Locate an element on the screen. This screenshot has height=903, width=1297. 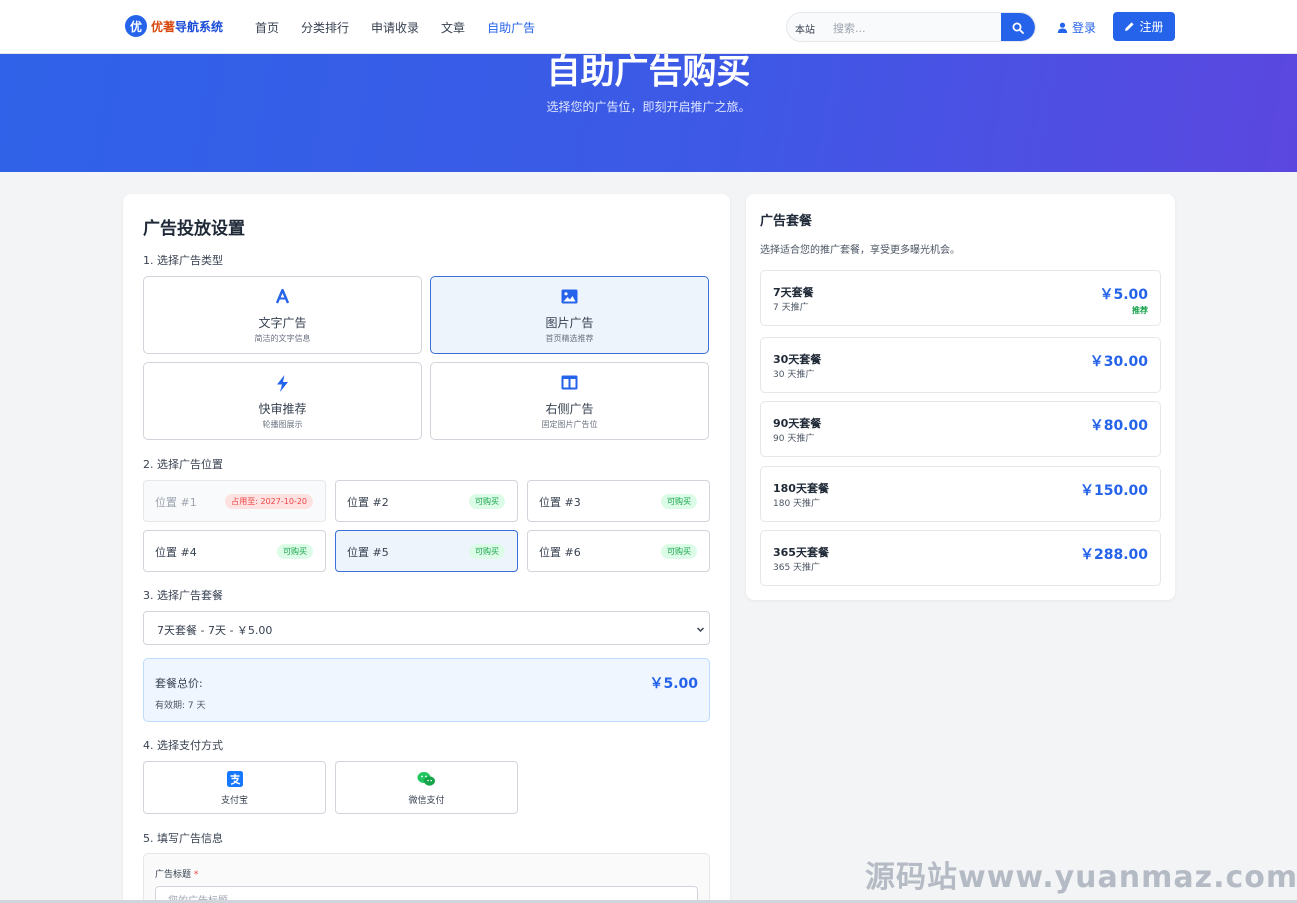
search-scope: 本站 is located at coordinates (805, 28).